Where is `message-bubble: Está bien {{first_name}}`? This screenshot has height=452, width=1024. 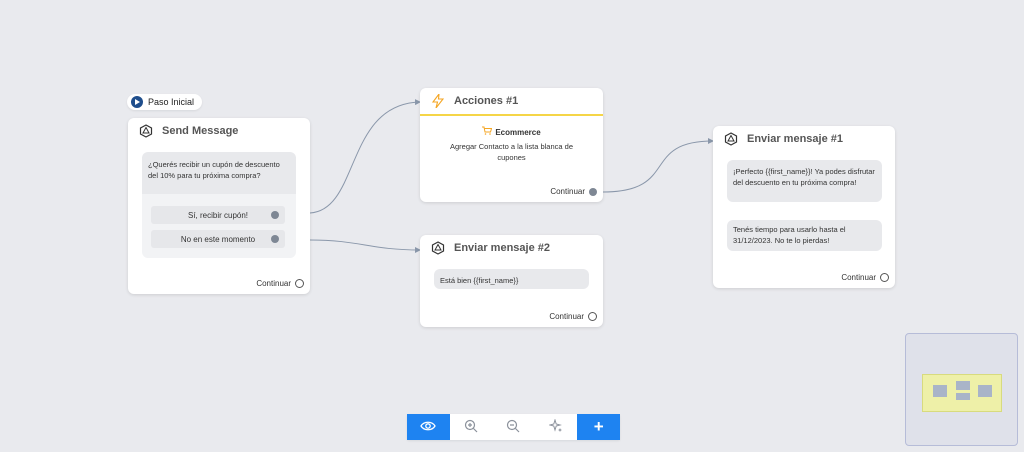
message-bubble: Está bien {{first_name}} is located at coordinates (511, 279).